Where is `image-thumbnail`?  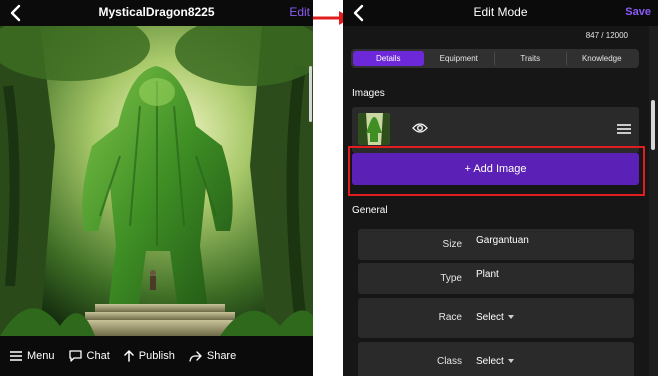 image-thumbnail is located at coordinates (374, 129).